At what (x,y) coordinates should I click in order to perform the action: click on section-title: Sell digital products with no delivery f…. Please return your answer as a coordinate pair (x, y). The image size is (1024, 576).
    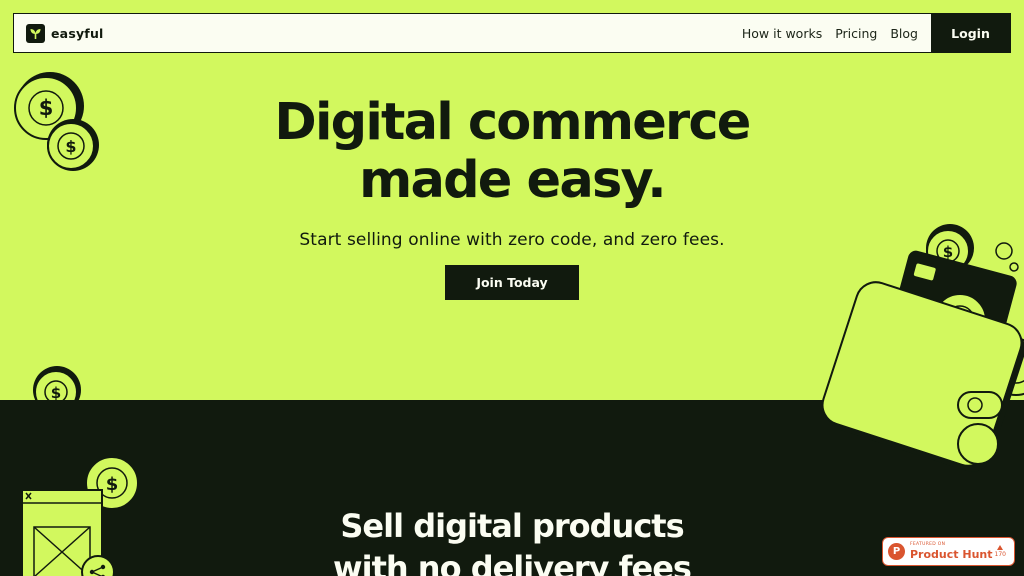
    Looking at the image, I should click on (512, 540).